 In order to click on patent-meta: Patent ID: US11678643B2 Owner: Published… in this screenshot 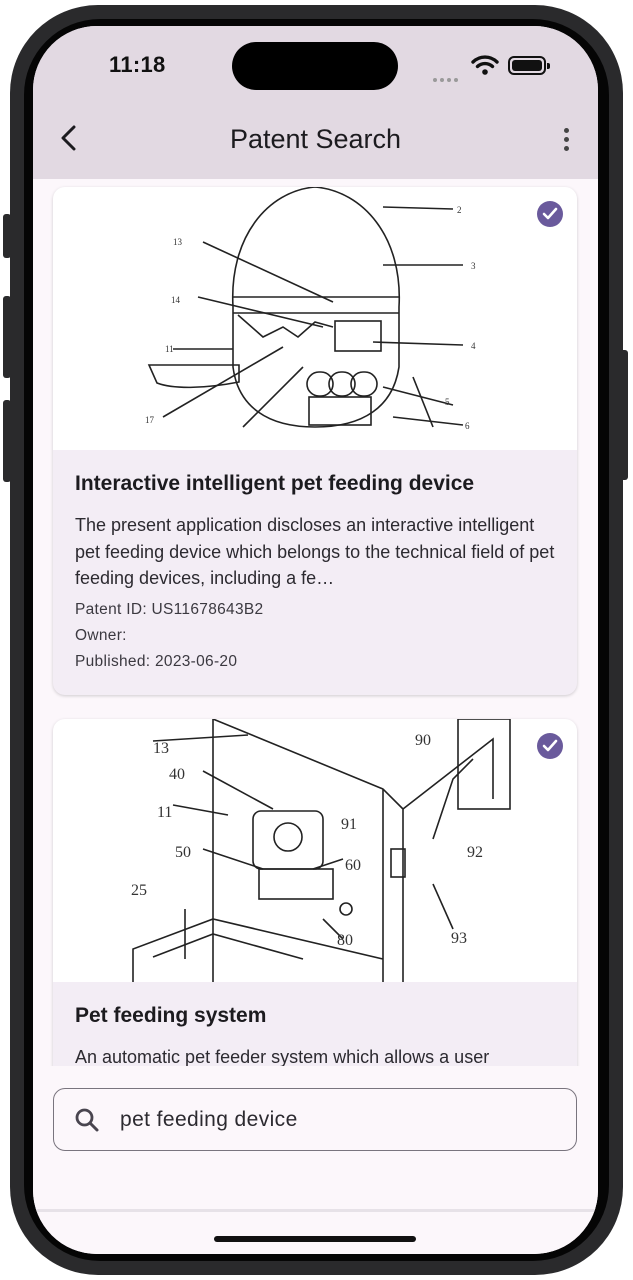, I will do `click(315, 636)`.